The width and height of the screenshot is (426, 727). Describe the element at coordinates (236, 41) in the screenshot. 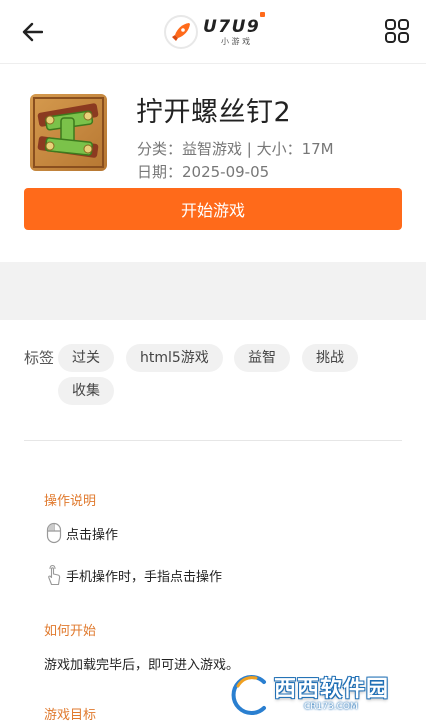

I see `logo-subtitle: 小 游 戏` at that location.